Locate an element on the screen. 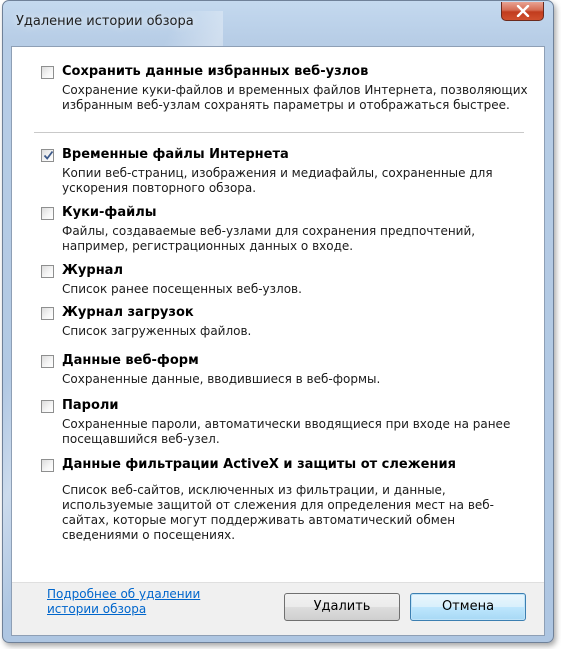 This screenshot has height=649, width=561. preserve-favorites-checkbox is located at coordinates (47, 72).